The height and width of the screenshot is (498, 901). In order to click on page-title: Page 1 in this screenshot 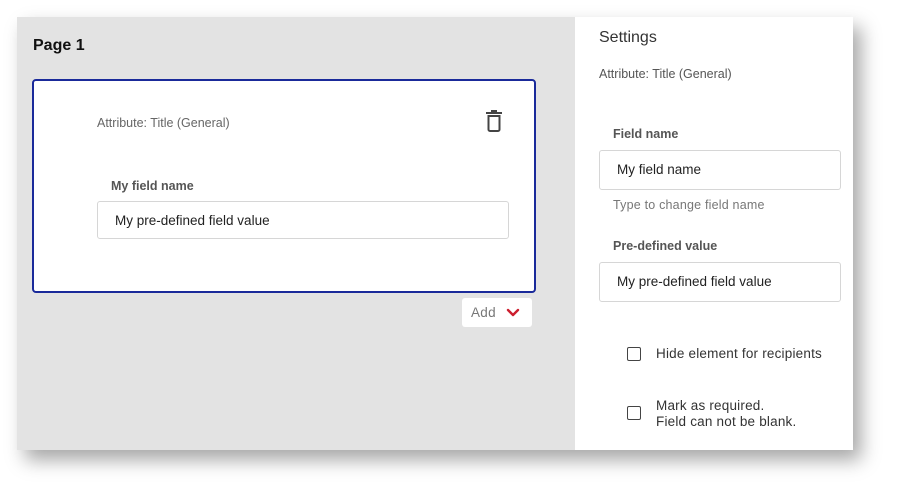, I will do `click(59, 45)`.